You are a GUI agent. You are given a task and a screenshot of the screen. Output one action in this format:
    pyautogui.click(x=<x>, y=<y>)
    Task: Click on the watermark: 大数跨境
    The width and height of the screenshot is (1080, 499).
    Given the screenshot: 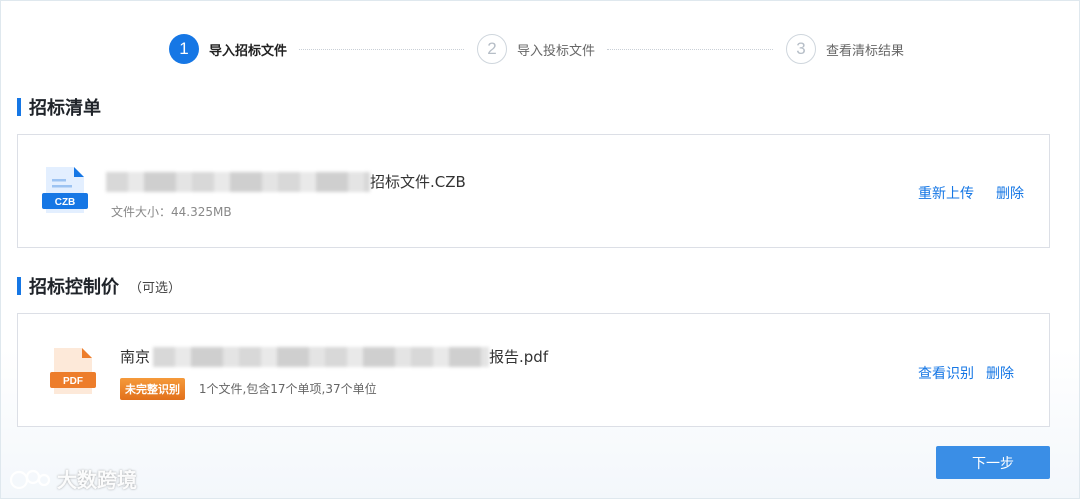 What is the action you would take?
    pyautogui.click(x=73, y=478)
    